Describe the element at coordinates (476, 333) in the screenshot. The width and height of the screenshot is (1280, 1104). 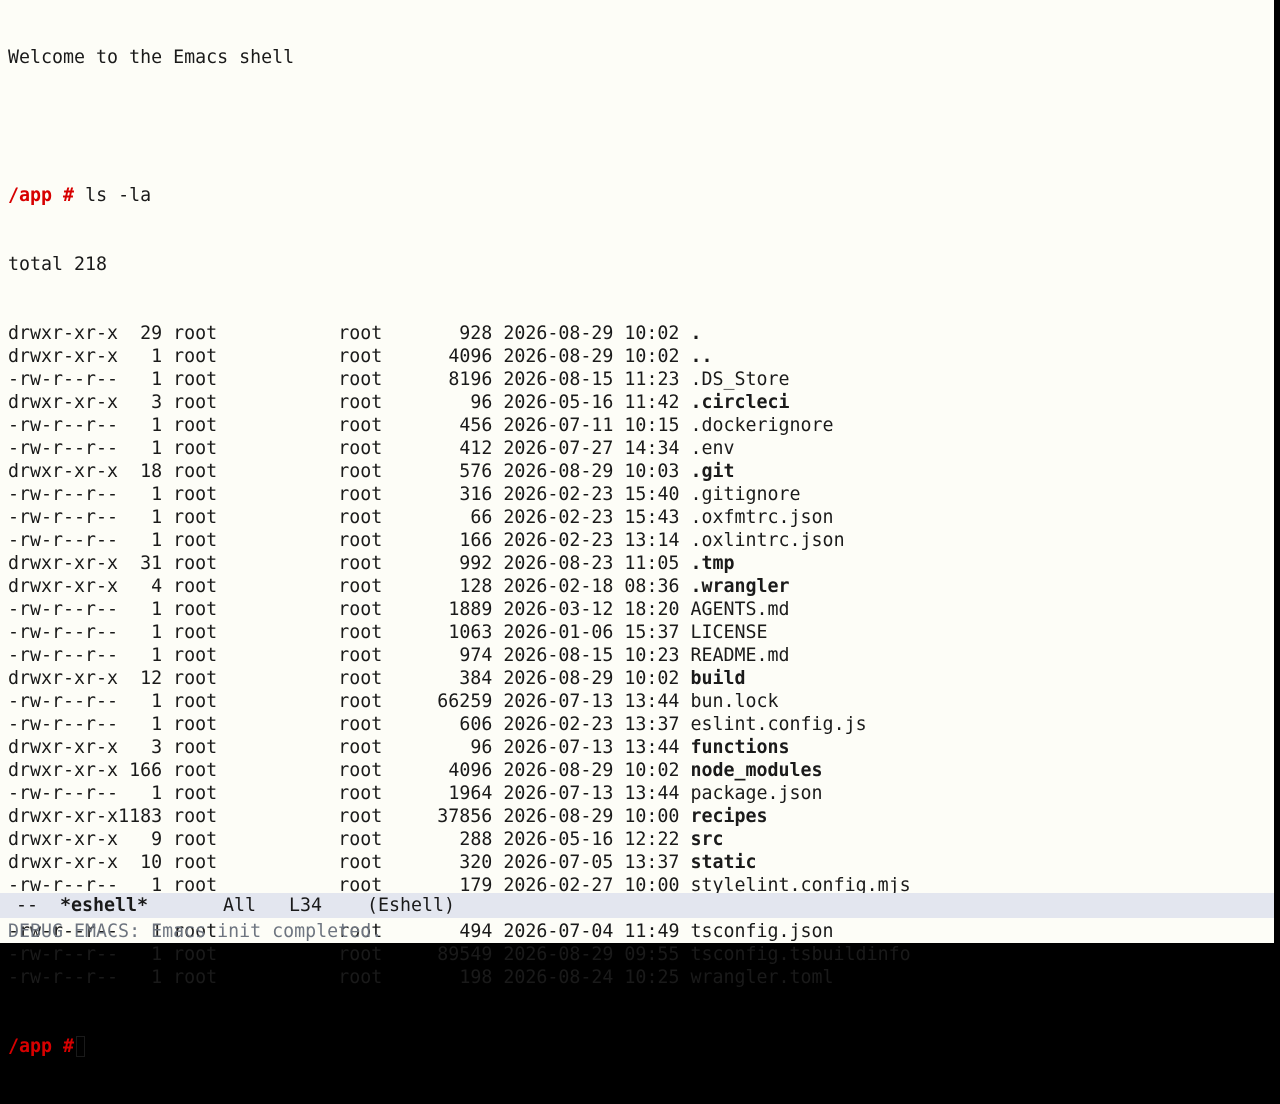
I see `entry-size: 928` at that location.